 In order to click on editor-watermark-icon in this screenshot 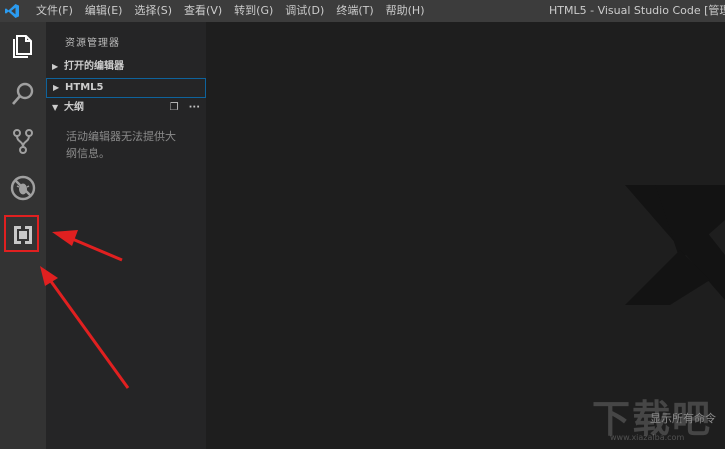, I will do `click(675, 245)`.